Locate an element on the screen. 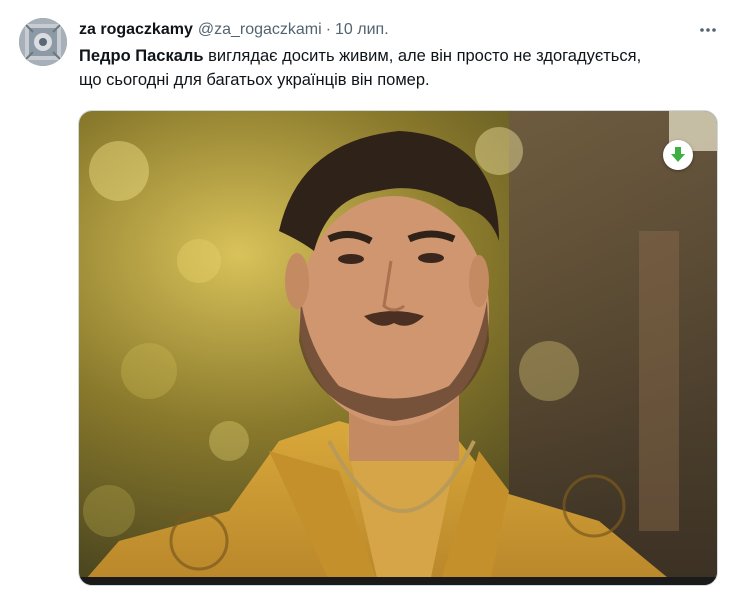 Image resolution: width=740 pixels, height=598 pixels. tweet-text-bold: Педро Паскаль is located at coordinates (141, 56).